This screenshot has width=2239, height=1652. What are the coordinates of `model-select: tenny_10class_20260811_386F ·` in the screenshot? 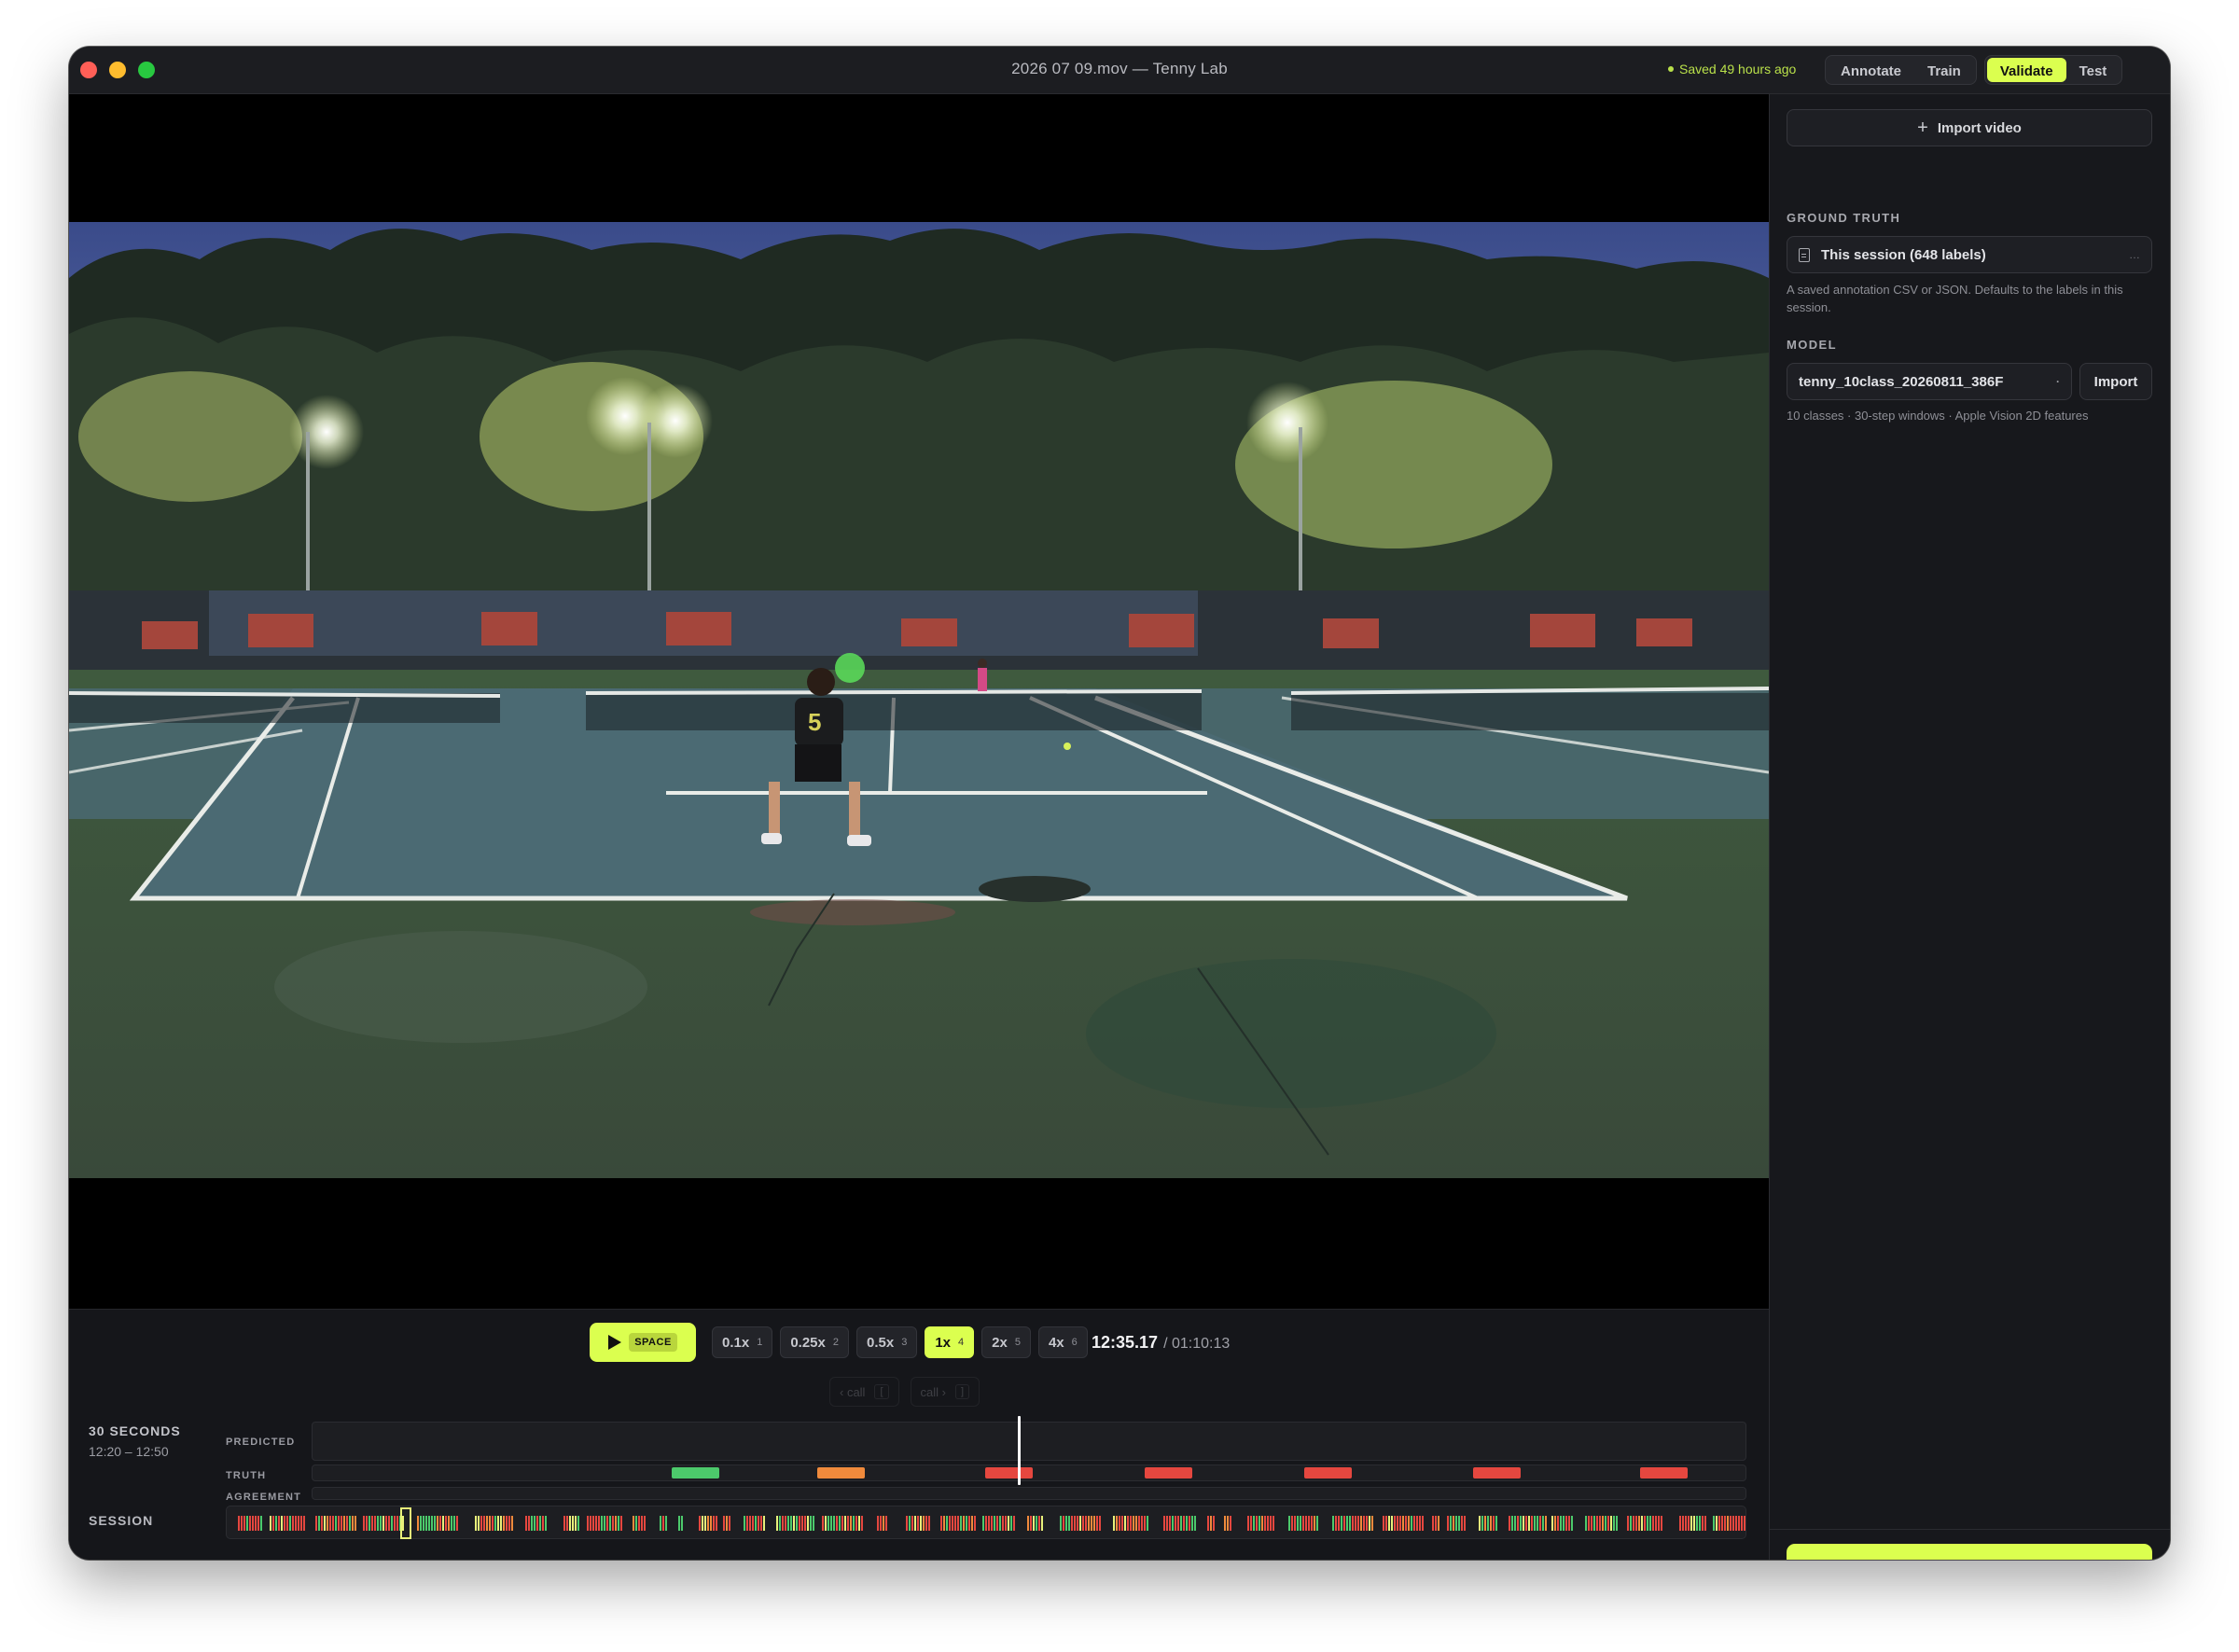 It's located at (1929, 382).